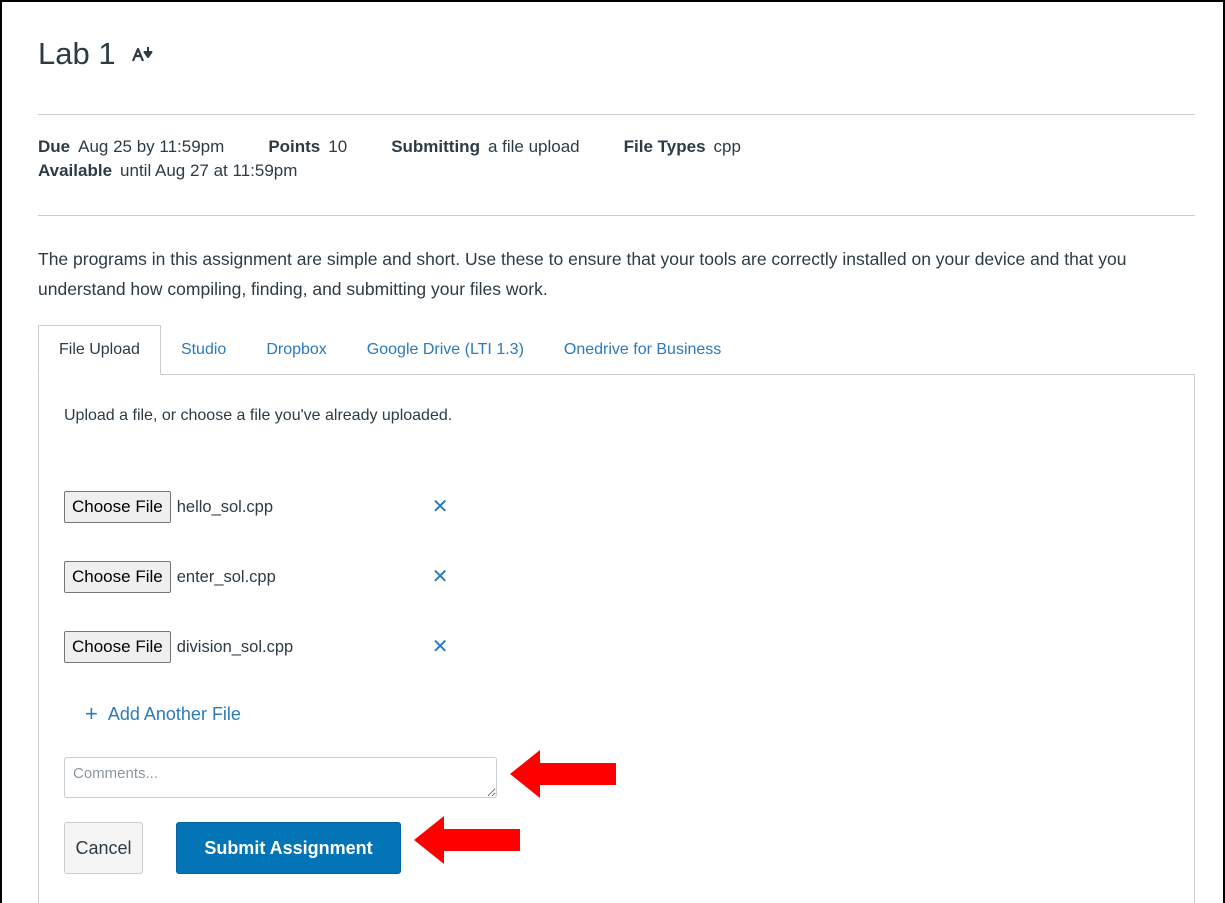 The width and height of the screenshot is (1225, 903). What do you see at coordinates (533, 146) in the screenshot?
I see `submitting-value: a file upload` at bounding box center [533, 146].